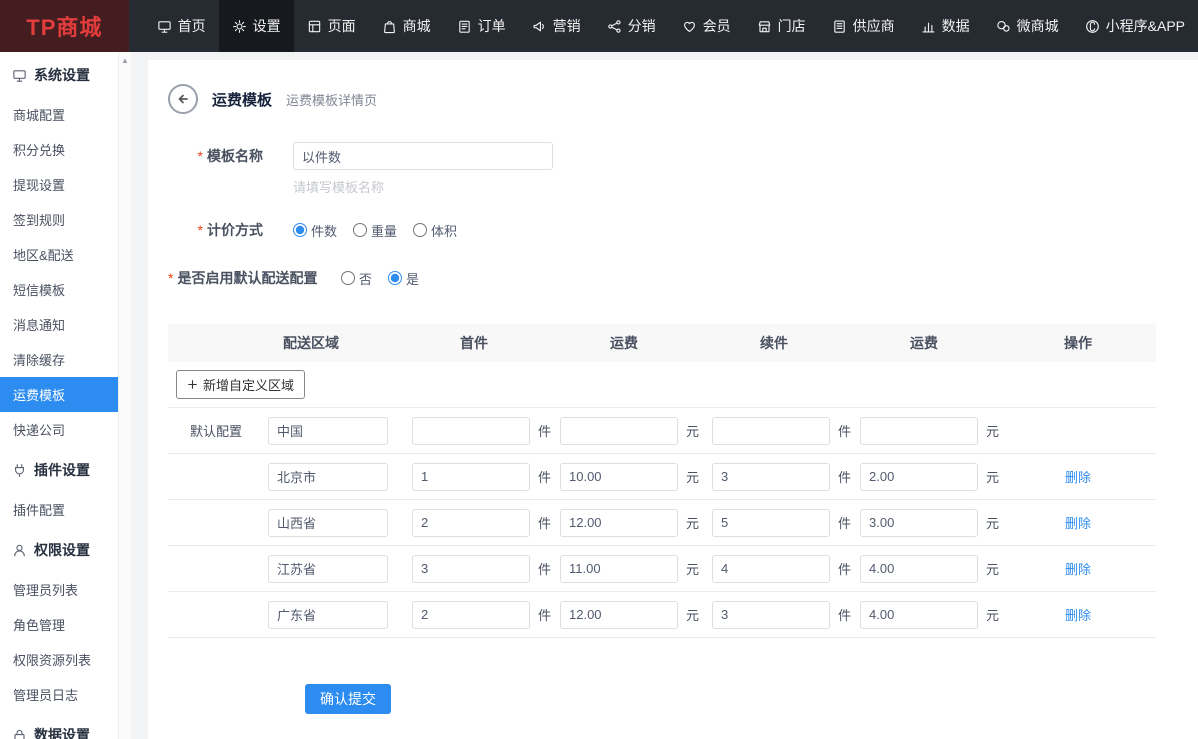 The image size is (1198, 739). Describe the element at coordinates (556, 26) in the screenshot. I see `nav-item-marketing: 营销` at that location.